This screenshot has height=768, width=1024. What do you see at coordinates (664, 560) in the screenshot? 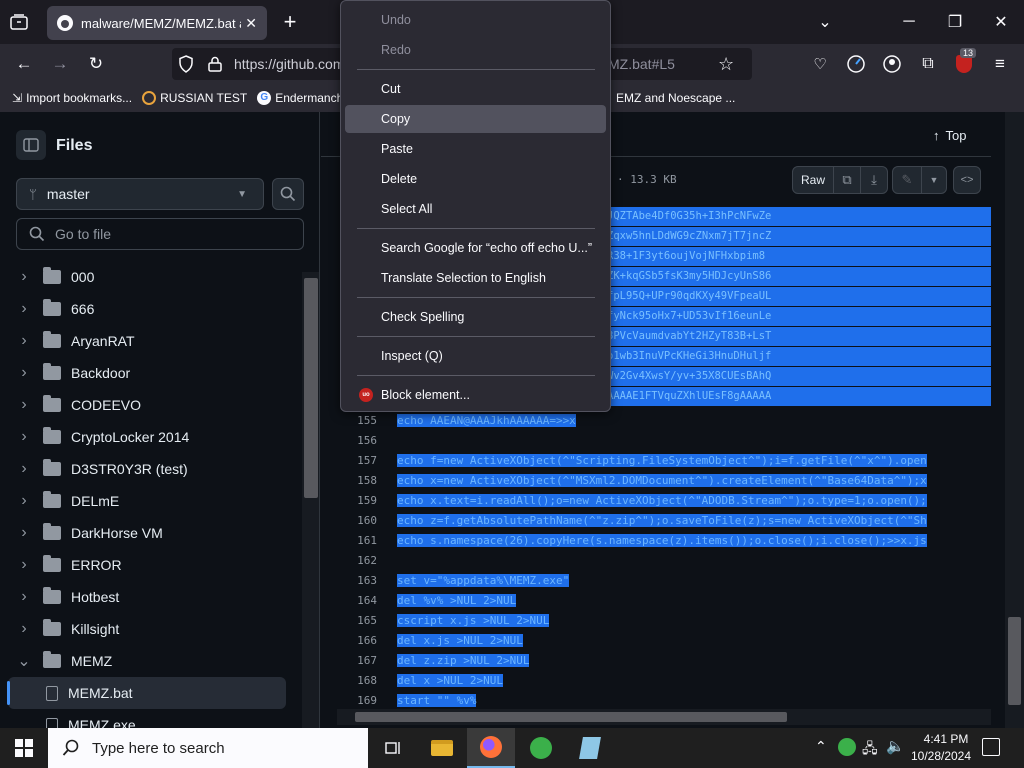
I see `code-line: 162` at bounding box center [664, 560].